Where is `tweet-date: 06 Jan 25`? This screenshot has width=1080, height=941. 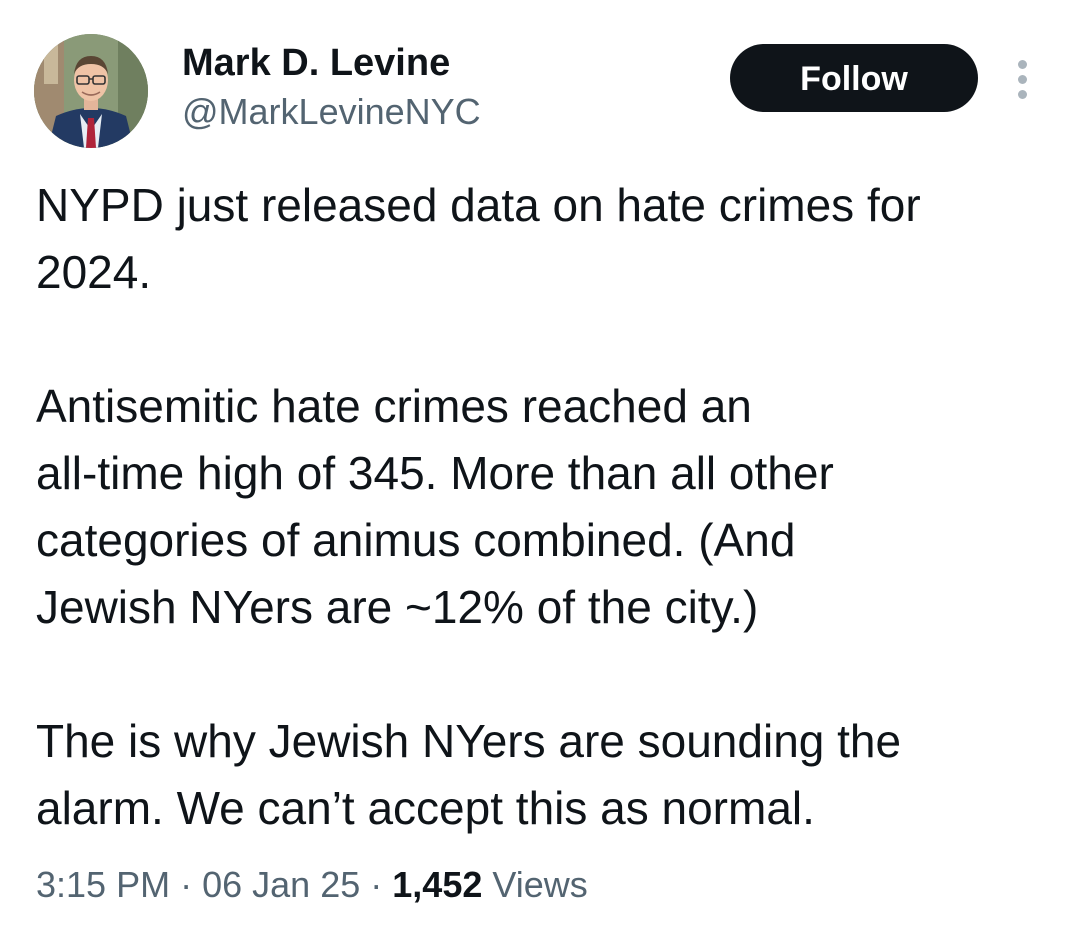 tweet-date: 06 Jan 25 is located at coordinates (281, 884).